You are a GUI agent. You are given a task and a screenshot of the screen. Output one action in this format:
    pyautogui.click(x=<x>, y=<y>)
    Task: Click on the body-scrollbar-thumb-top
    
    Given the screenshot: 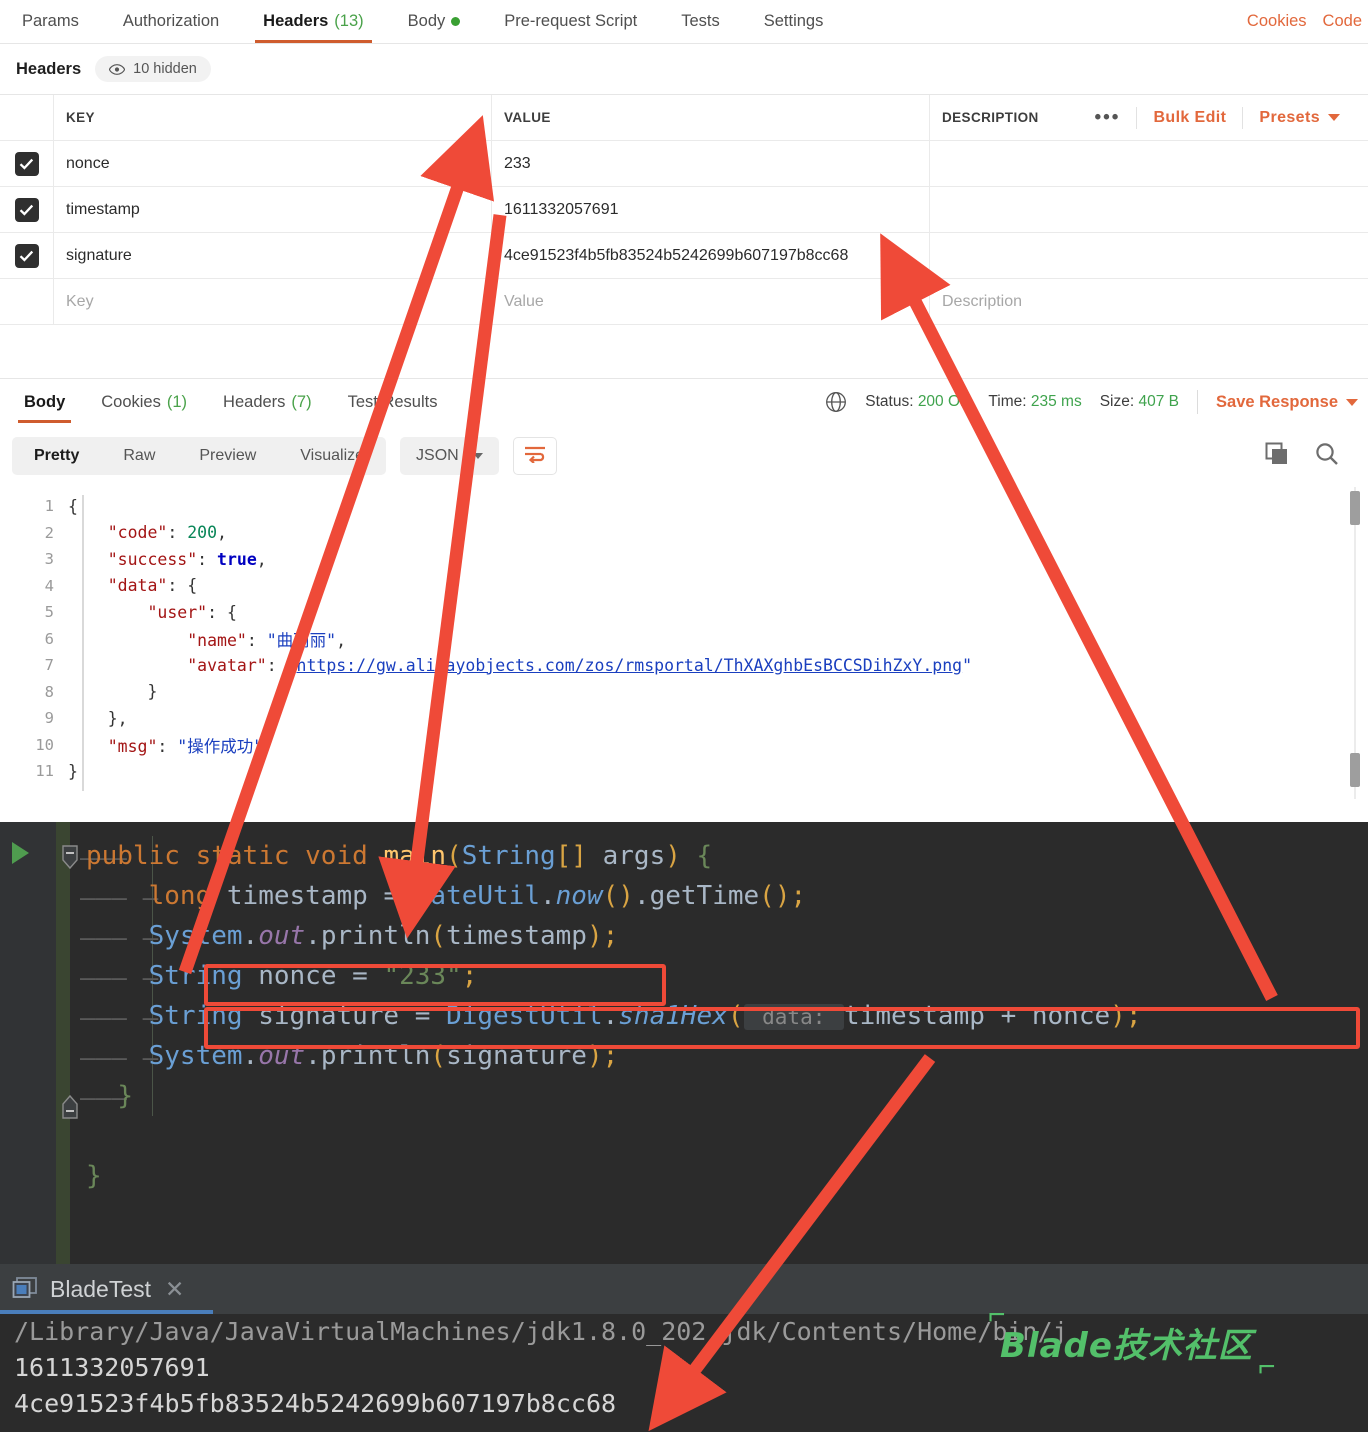 What is the action you would take?
    pyautogui.click(x=1355, y=508)
    